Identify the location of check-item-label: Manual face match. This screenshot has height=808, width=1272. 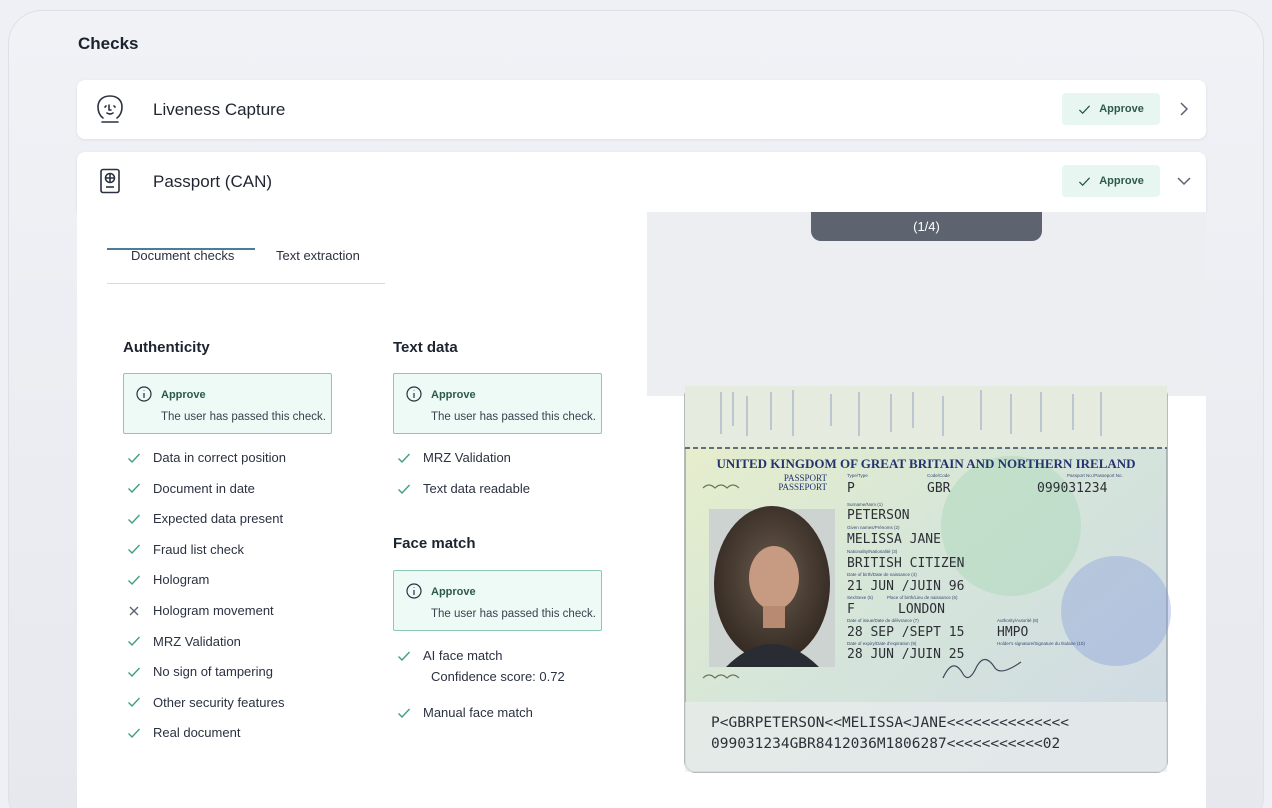
(478, 712).